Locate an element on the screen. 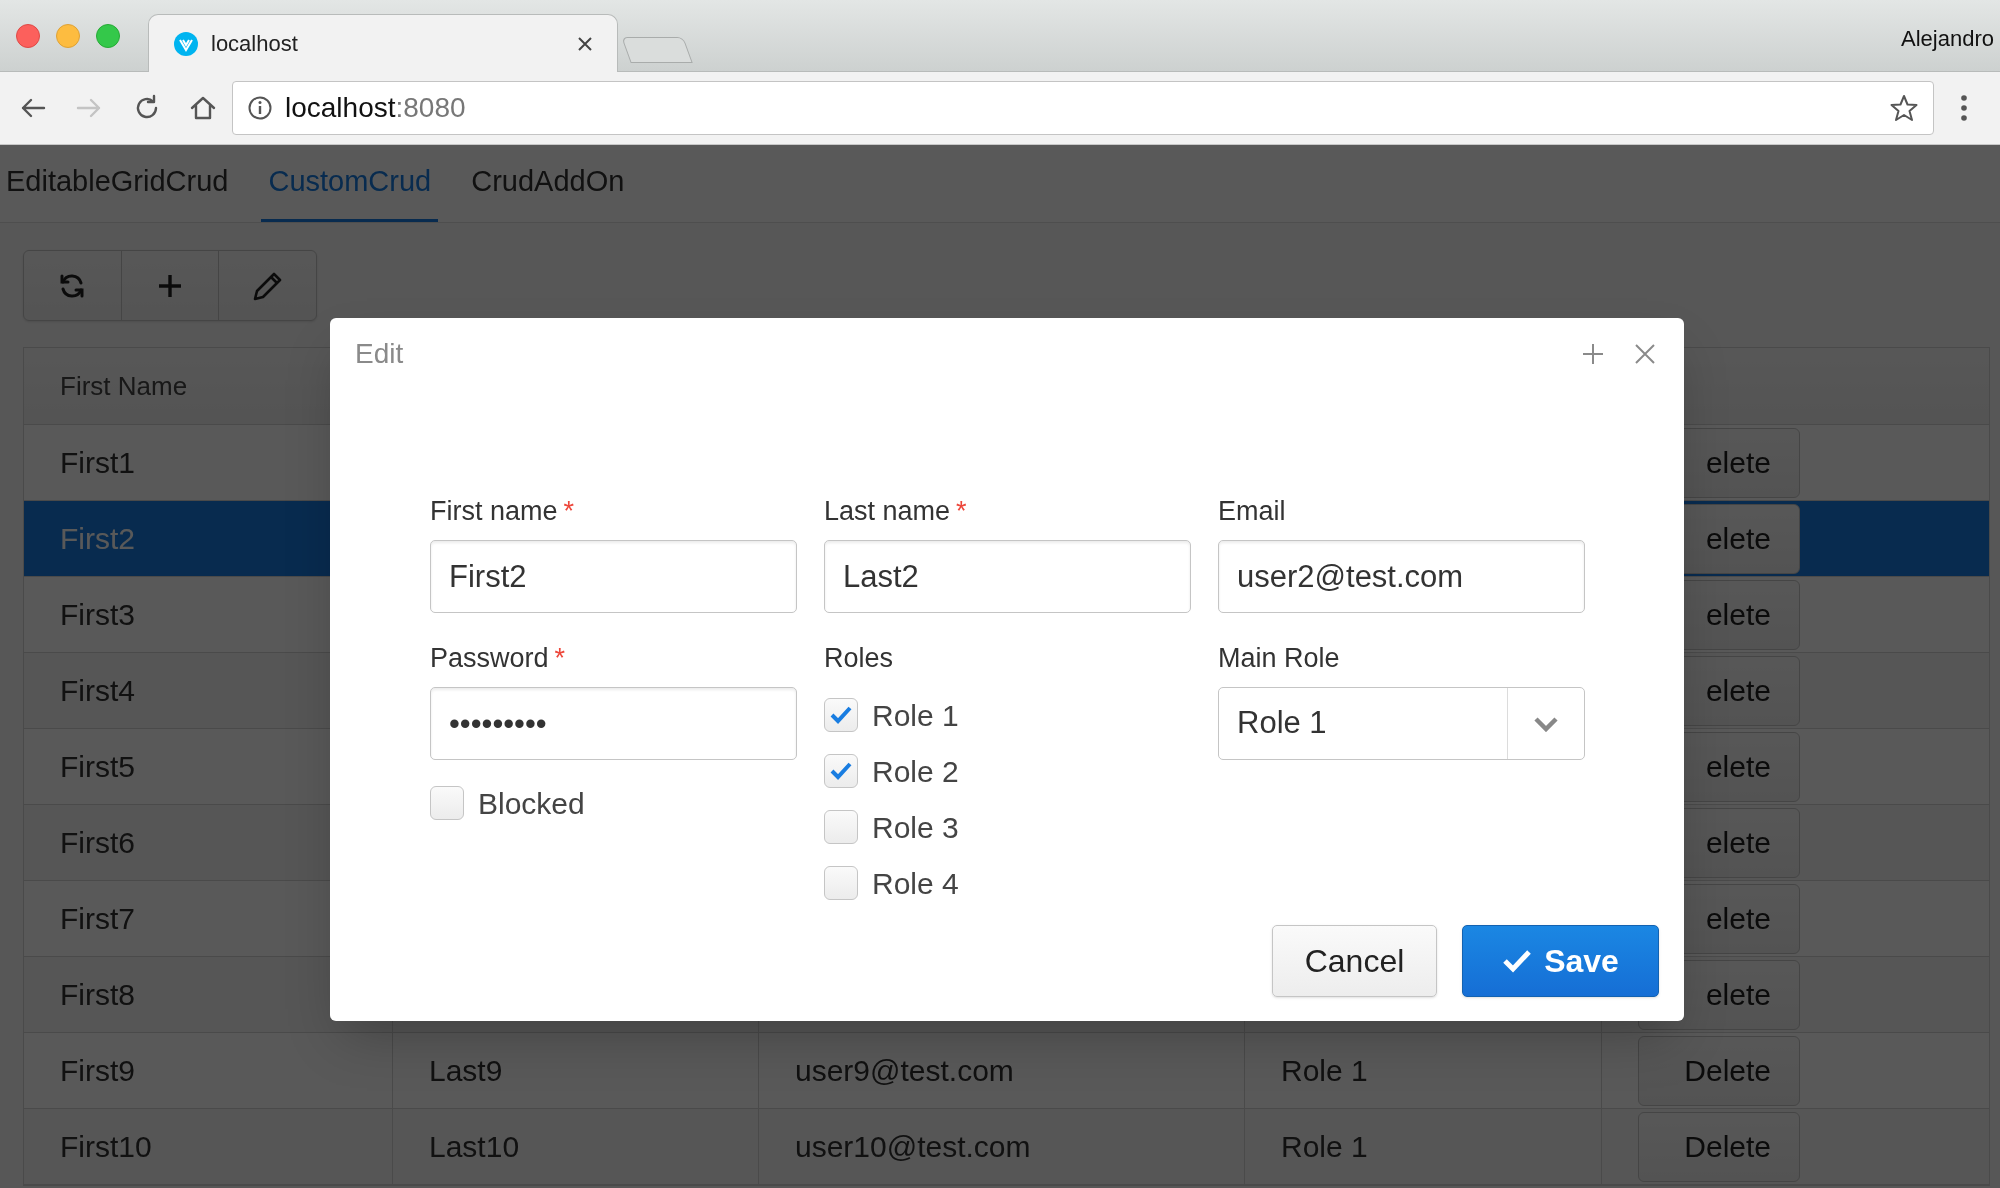 This screenshot has width=2000, height=1188. grid-row: First10 Last10 user10@test.com Role 1 Delete is located at coordinates (1006, 1147).